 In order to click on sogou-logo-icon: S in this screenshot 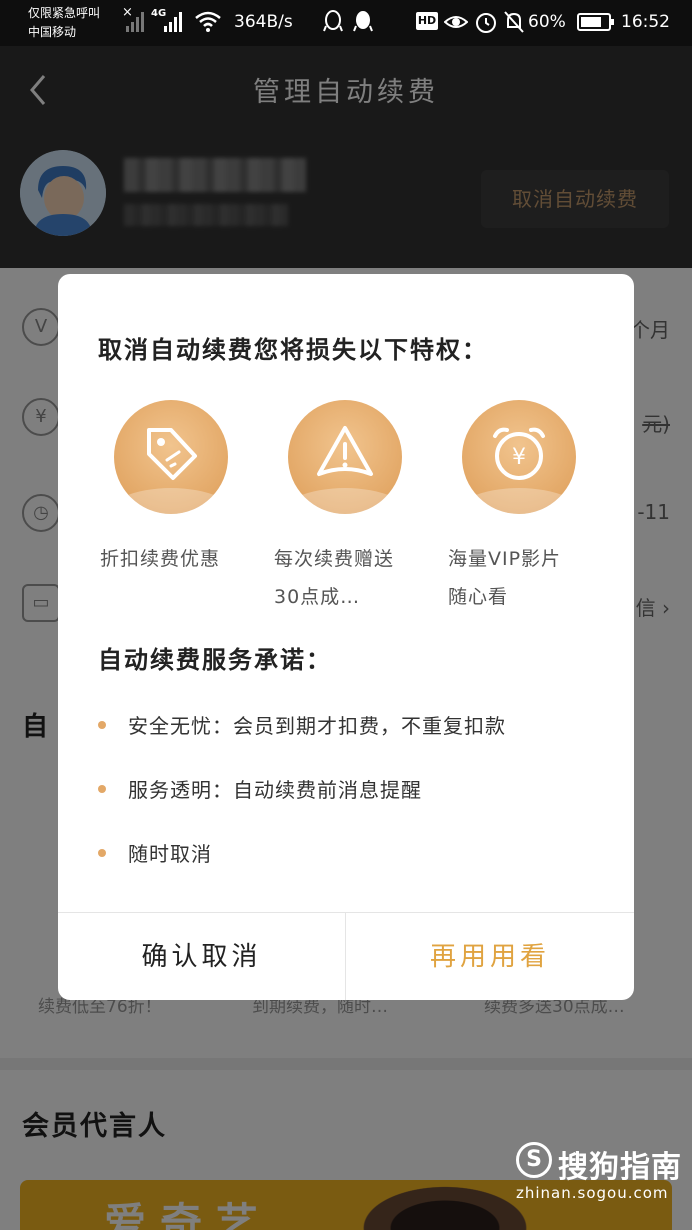, I will do `click(534, 1160)`.